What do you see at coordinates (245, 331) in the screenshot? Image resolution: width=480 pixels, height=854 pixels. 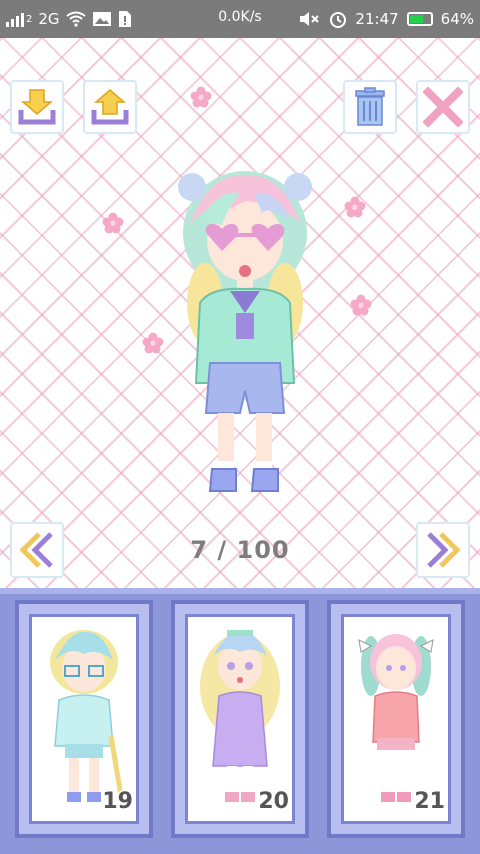 I see `character-preview` at bounding box center [245, 331].